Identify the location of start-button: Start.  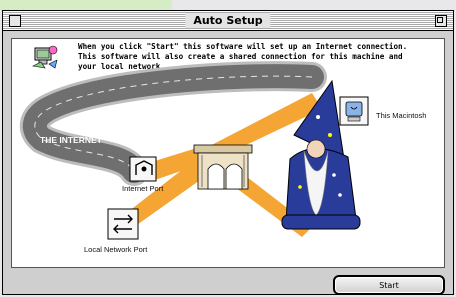
(389, 285).